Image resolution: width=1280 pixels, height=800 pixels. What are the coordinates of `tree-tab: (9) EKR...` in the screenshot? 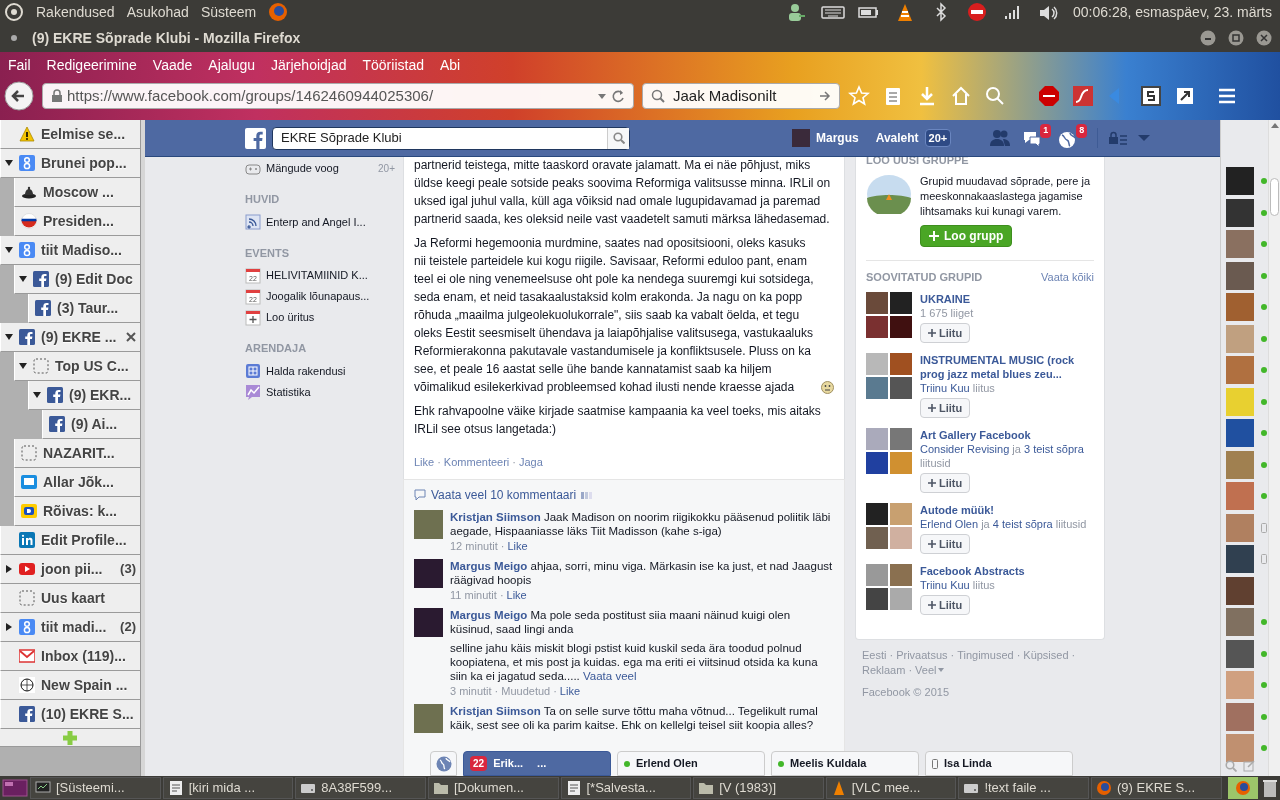 It's located at (84, 395).